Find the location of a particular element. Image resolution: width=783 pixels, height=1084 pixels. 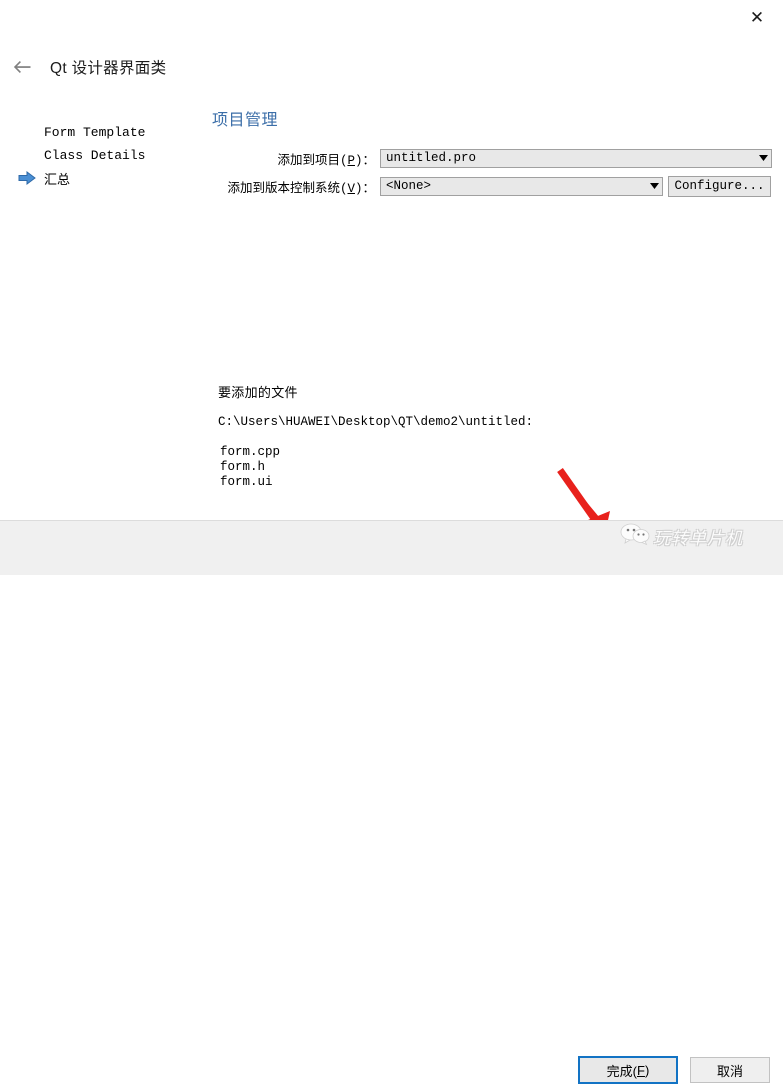

section-title: 项目管理 is located at coordinates (245, 120).